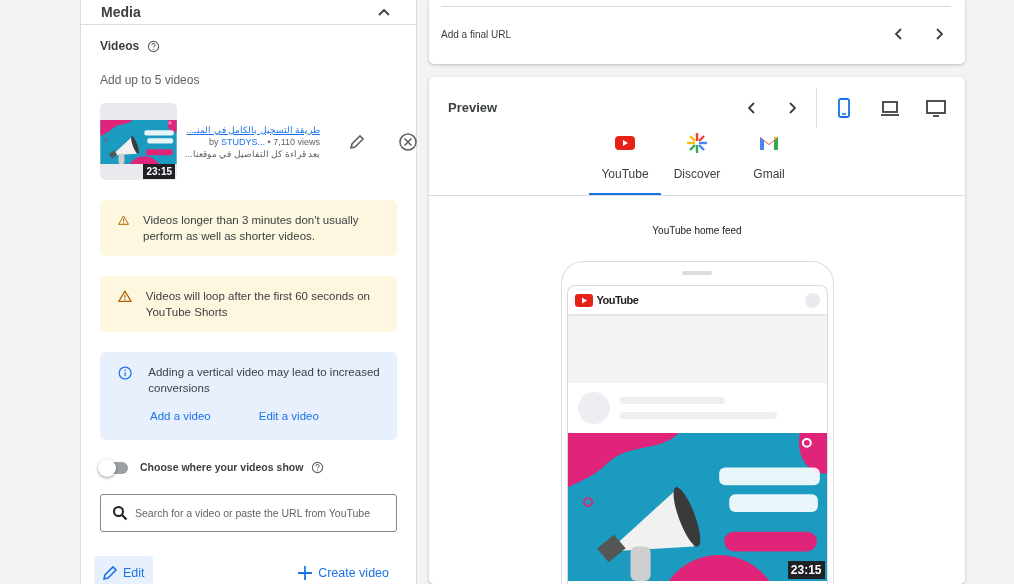 Image resolution: width=1014 pixels, height=584 pixels. Describe the element at coordinates (305, 573) in the screenshot. I see `plus-icon` at that location.